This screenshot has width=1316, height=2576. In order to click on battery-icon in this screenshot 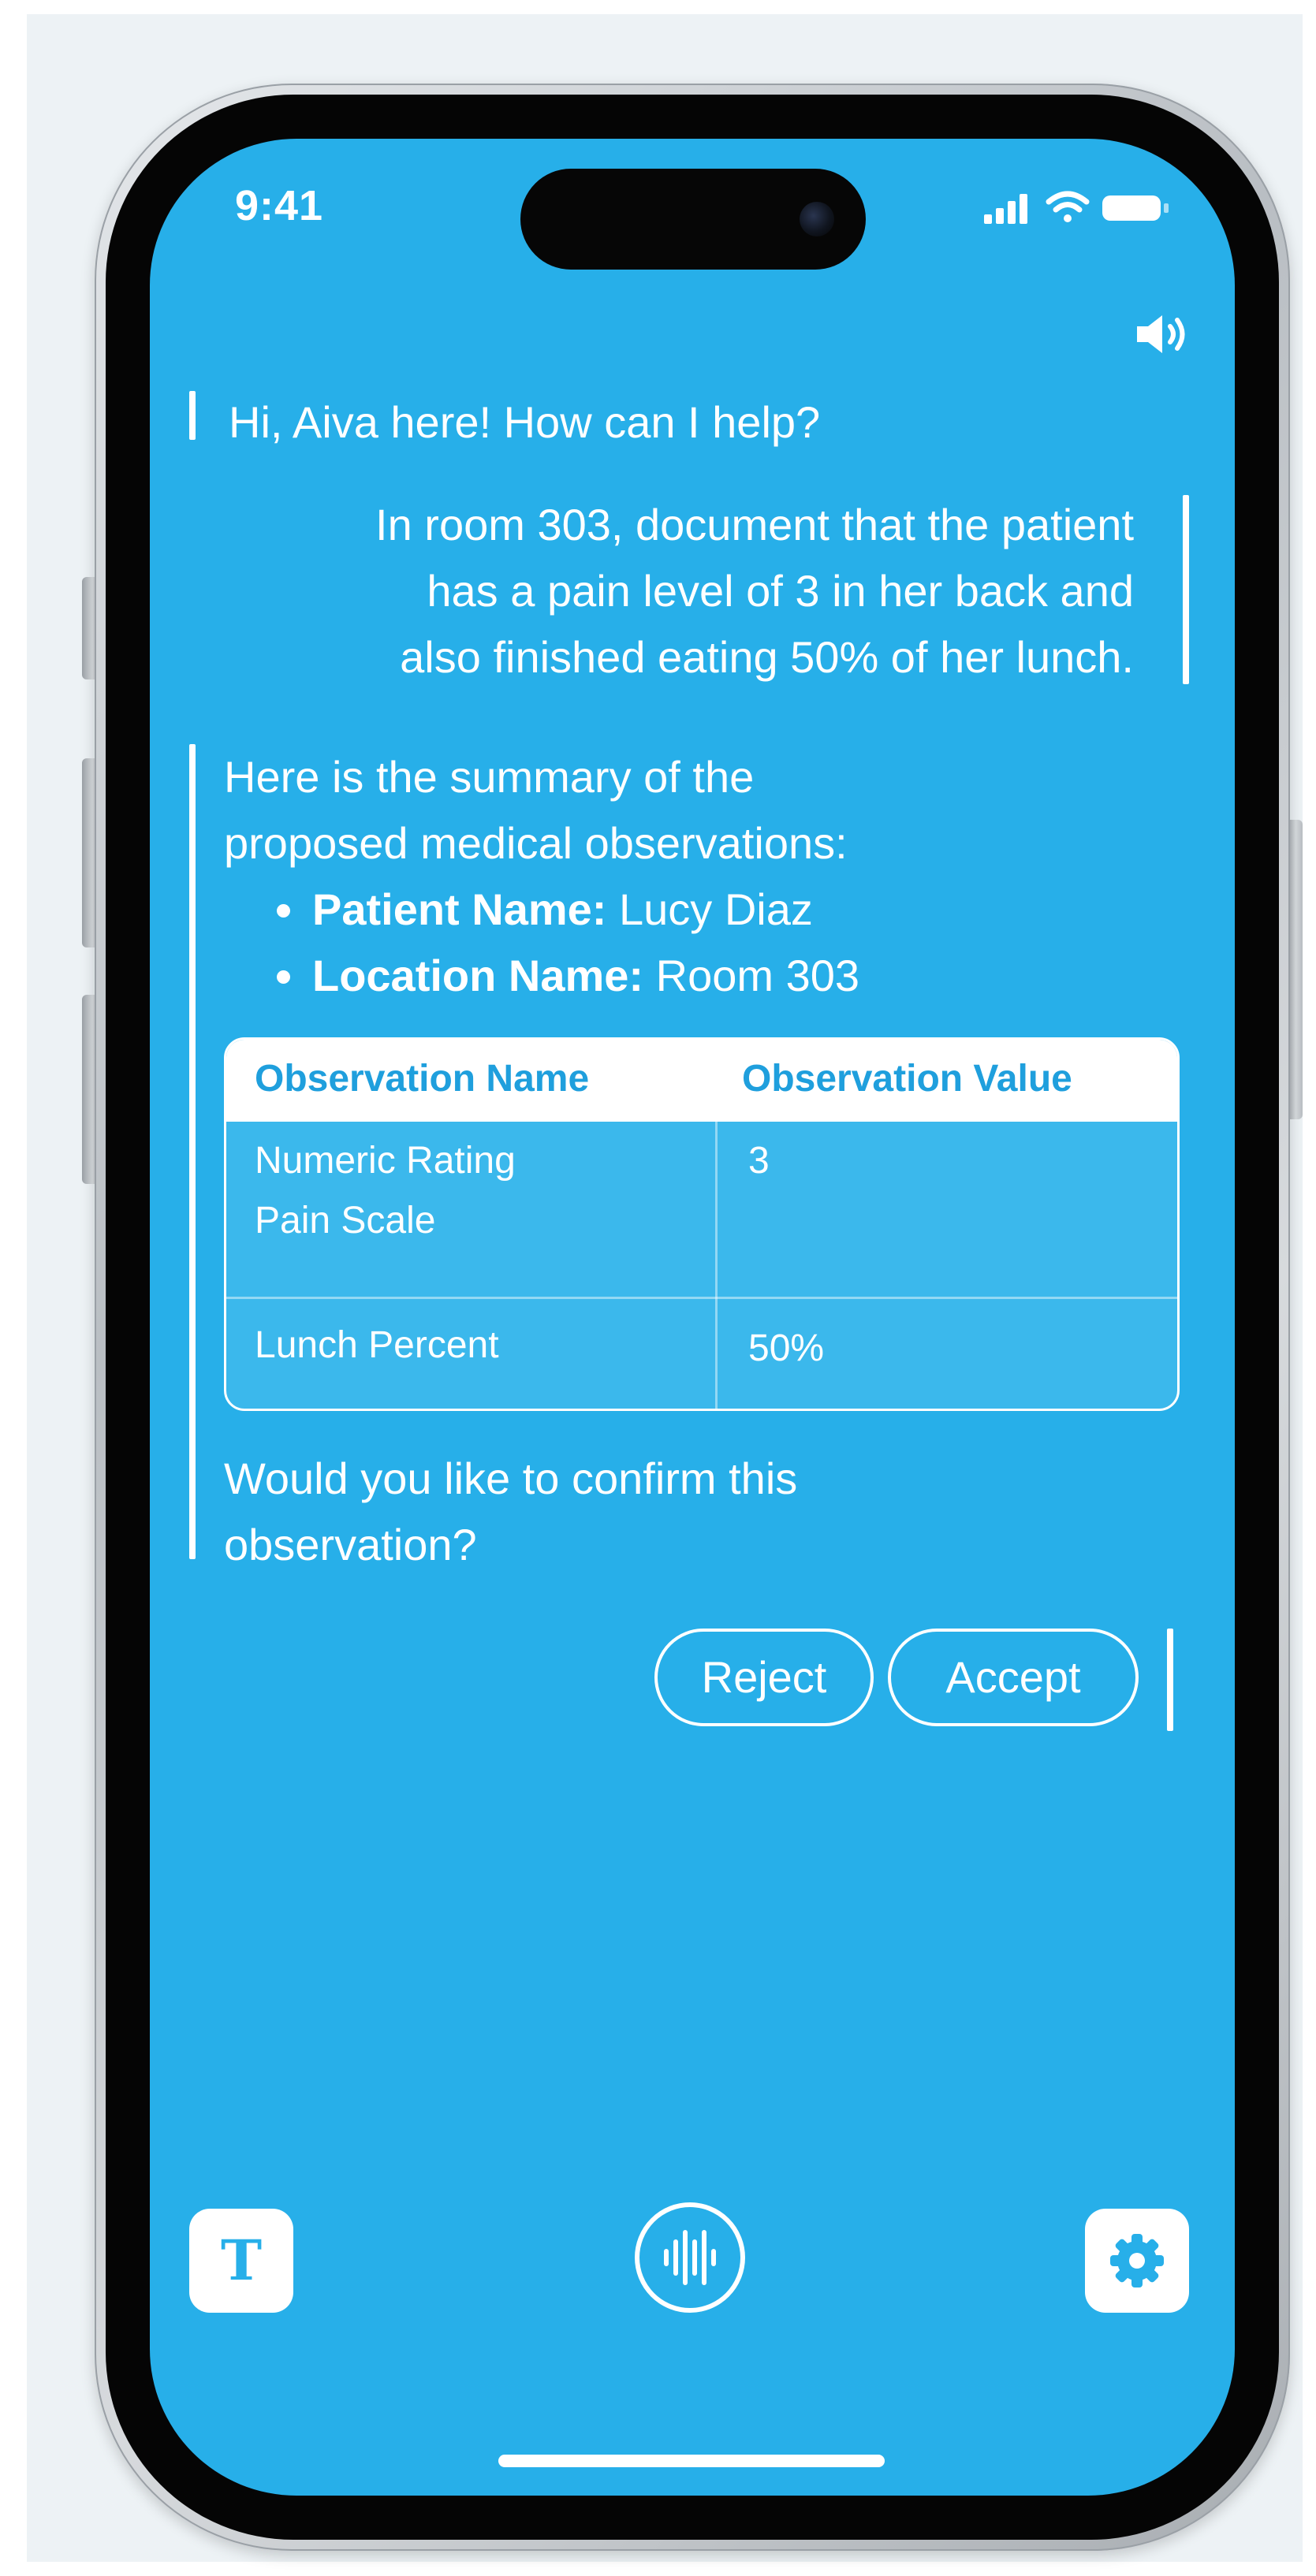, I will do `click(1136, 208)`.